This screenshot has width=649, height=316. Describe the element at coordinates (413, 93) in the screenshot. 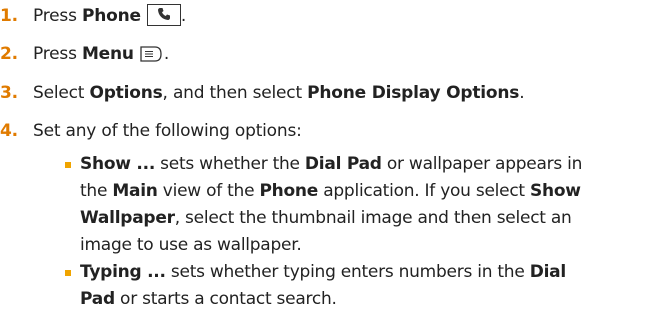

I see `step-bold-term: Phone Display Options` at that location.